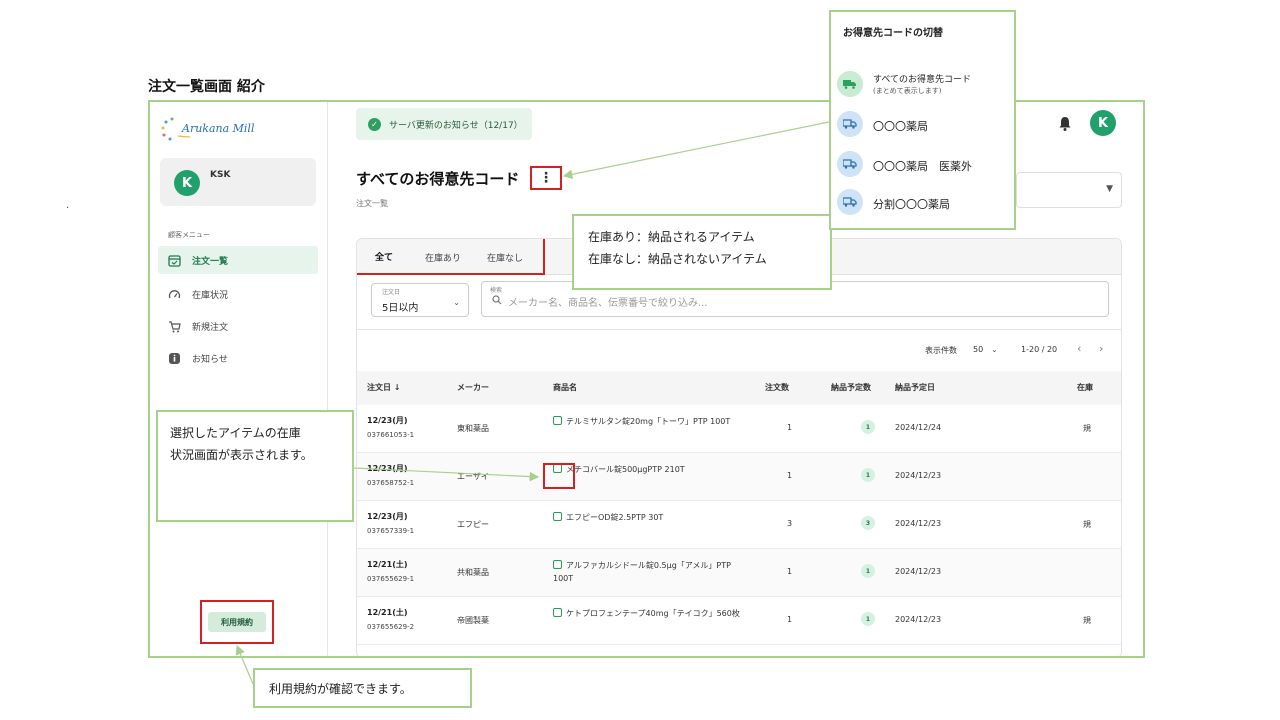 This screenshot has width=1280, height=720. What do you see at coordinates (651, 469) in the screenshot?
I see `product-cell: メチコバール錠500μgPTP 210T` at bounding box center [651, 469].